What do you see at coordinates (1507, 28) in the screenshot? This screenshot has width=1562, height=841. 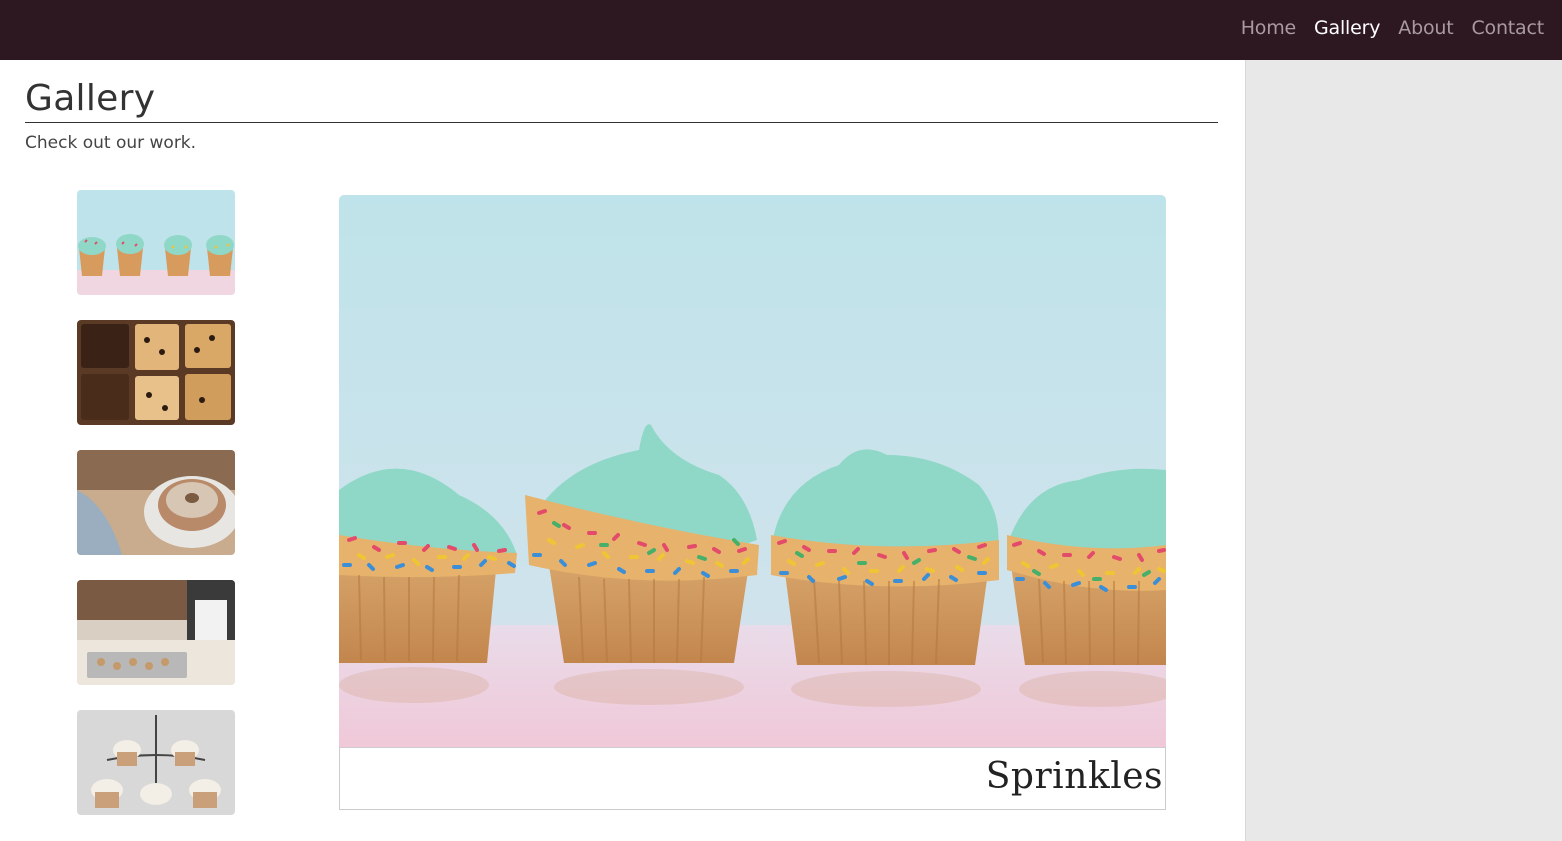 I see `nav-contact-link: Contact` at bounding box center [1507, 28].